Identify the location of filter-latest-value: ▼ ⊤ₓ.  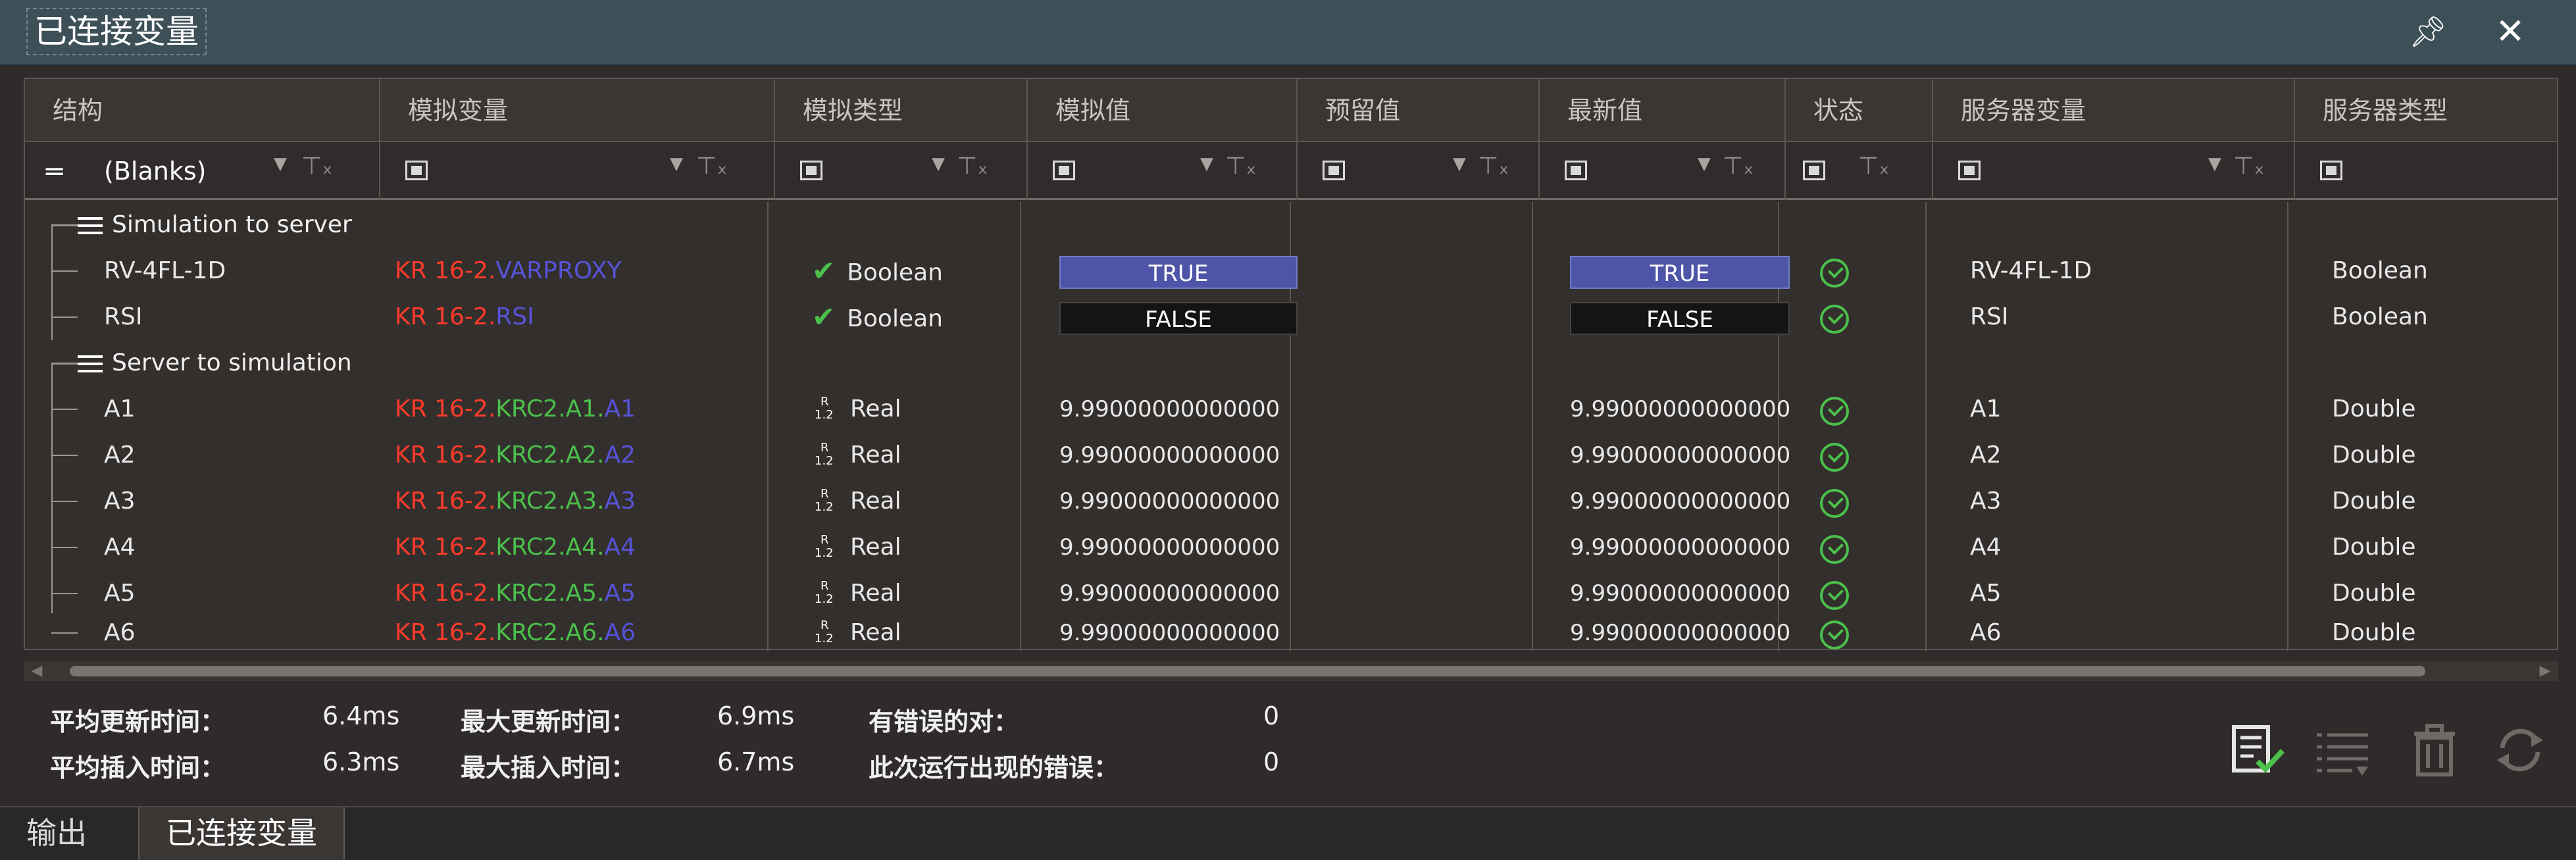
(1663, 171).